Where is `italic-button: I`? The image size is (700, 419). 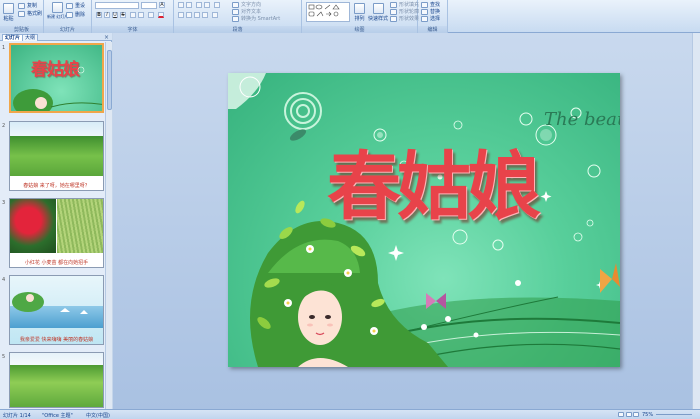
italic-button: I is located at coordinates (107, 15).